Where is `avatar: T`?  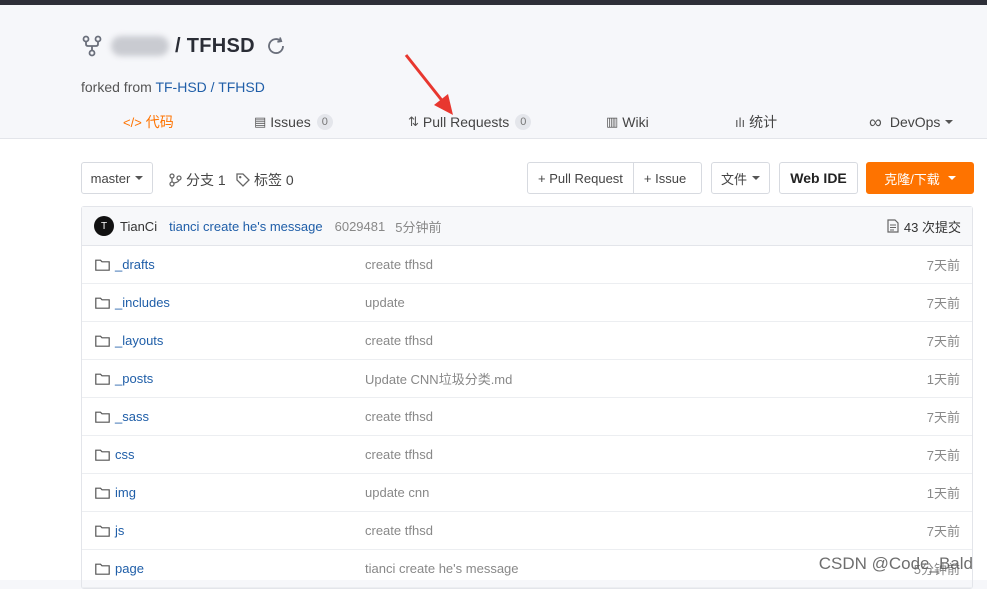 avatar: T is located at coordinates (104, 226).